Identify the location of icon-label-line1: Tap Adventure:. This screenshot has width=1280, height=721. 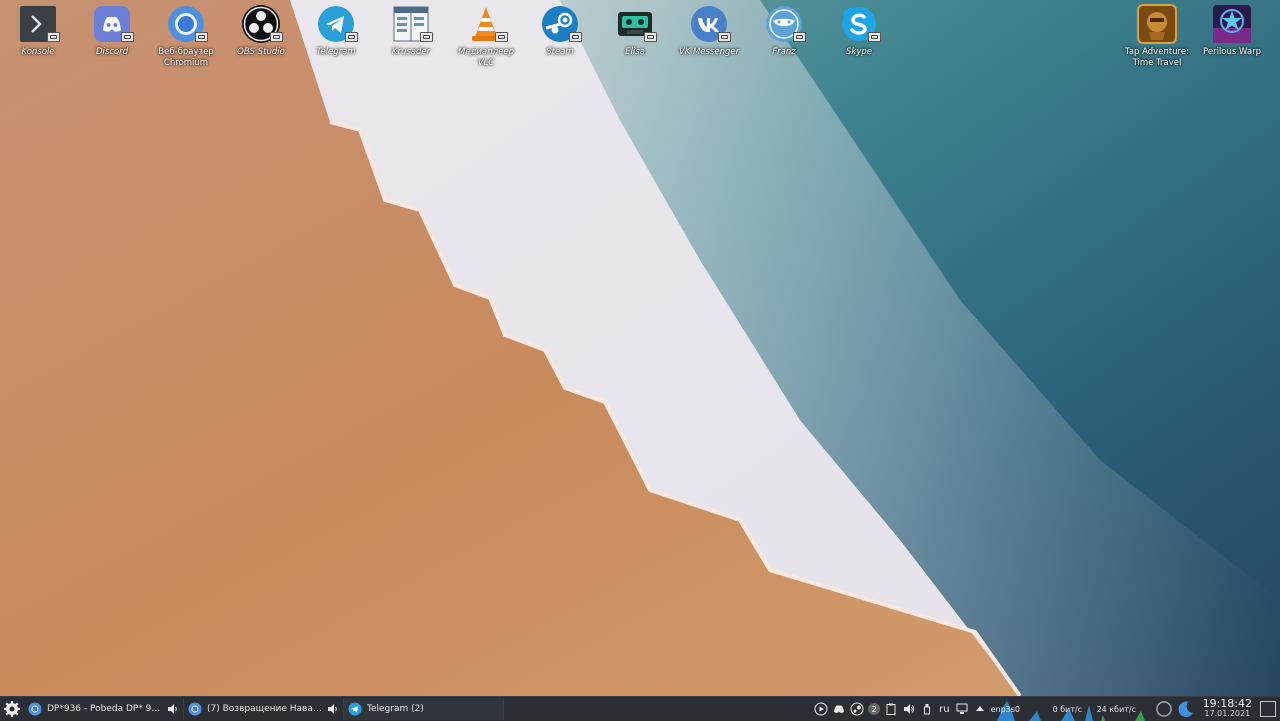
(1157, 52).